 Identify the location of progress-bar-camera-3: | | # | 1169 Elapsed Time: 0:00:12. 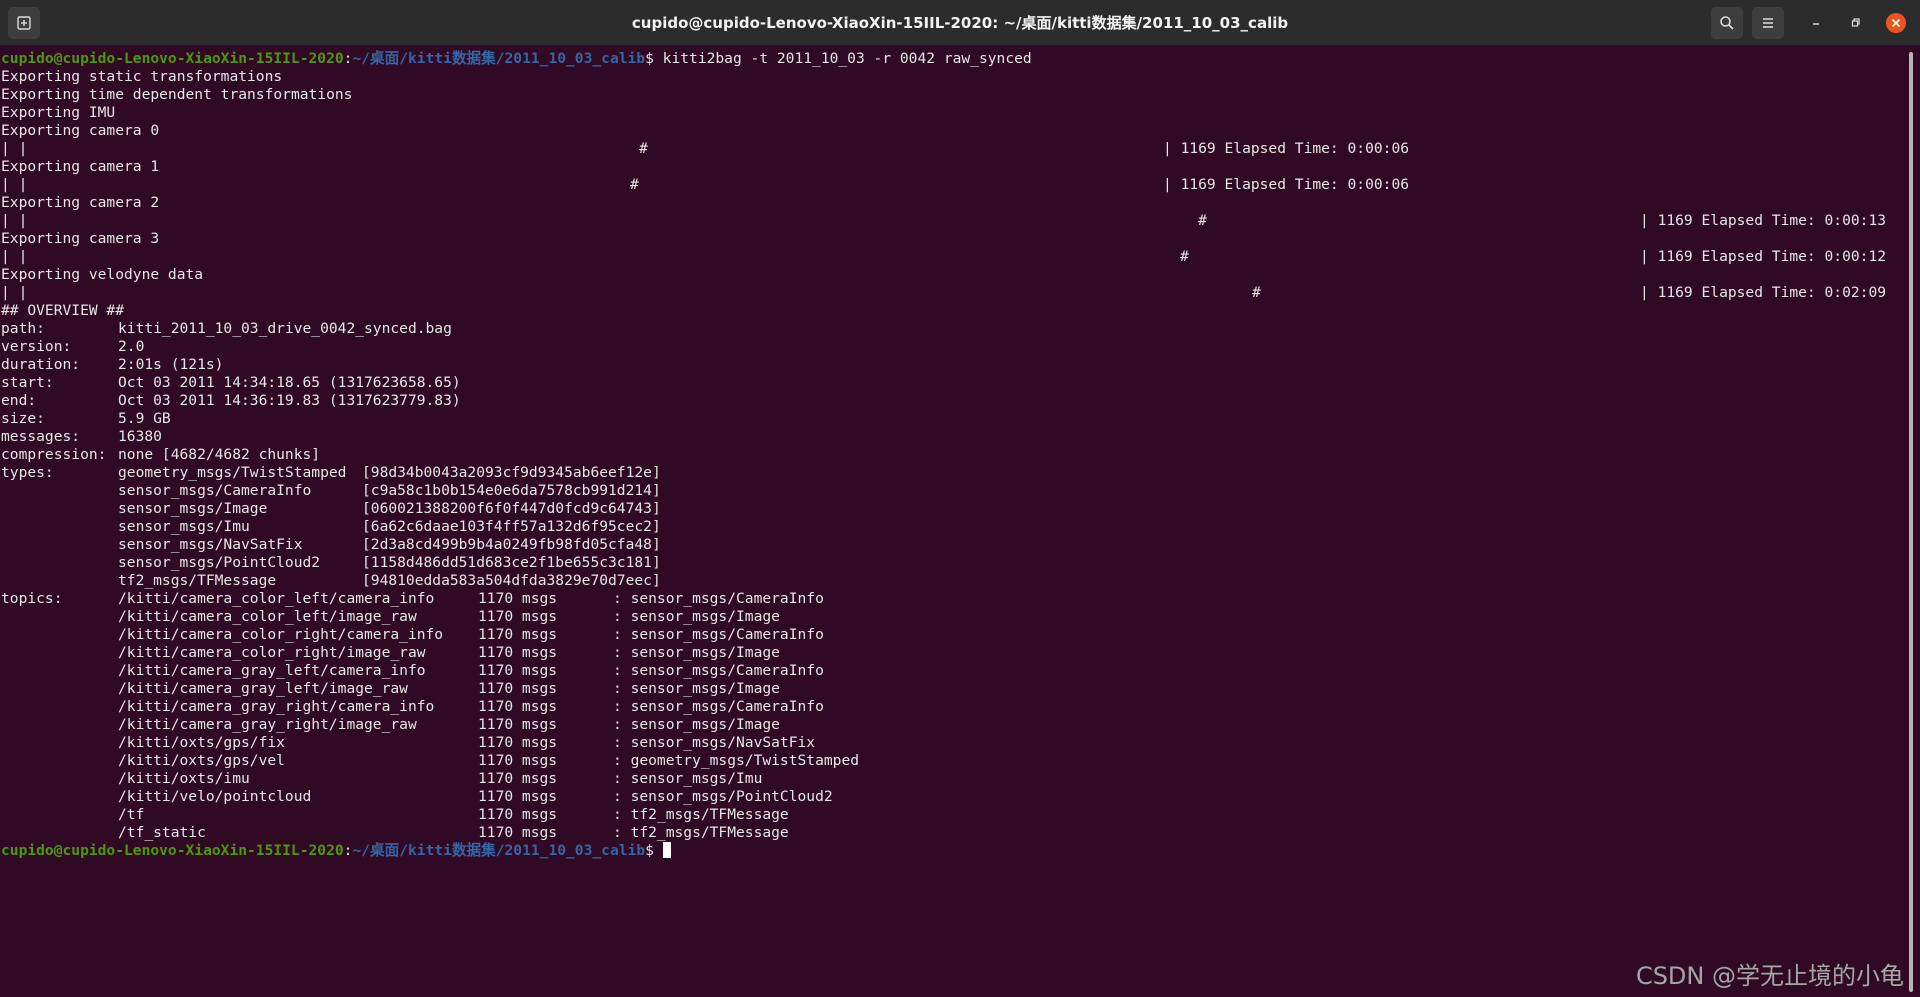
(953, 257).